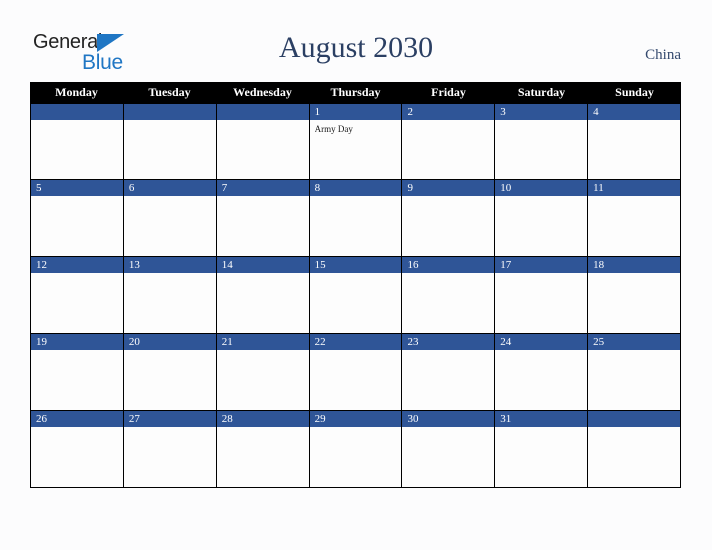 This screenshot has height=550, width=712. I want to click on weekday-header-tuesday: Tuesday, so click(169, 92).